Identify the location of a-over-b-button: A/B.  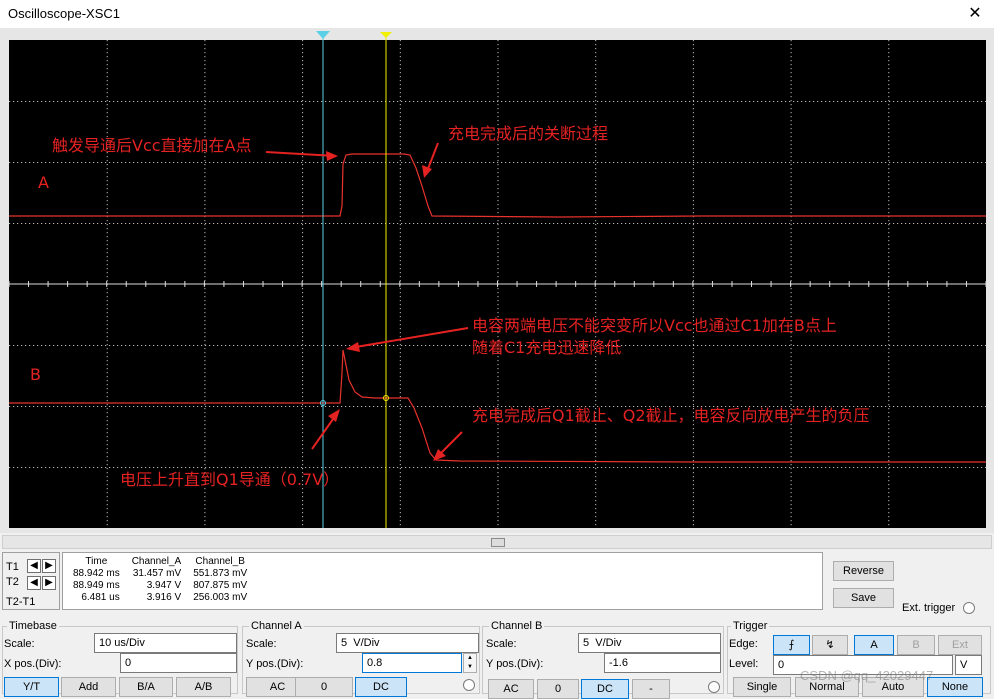
(203, 687).